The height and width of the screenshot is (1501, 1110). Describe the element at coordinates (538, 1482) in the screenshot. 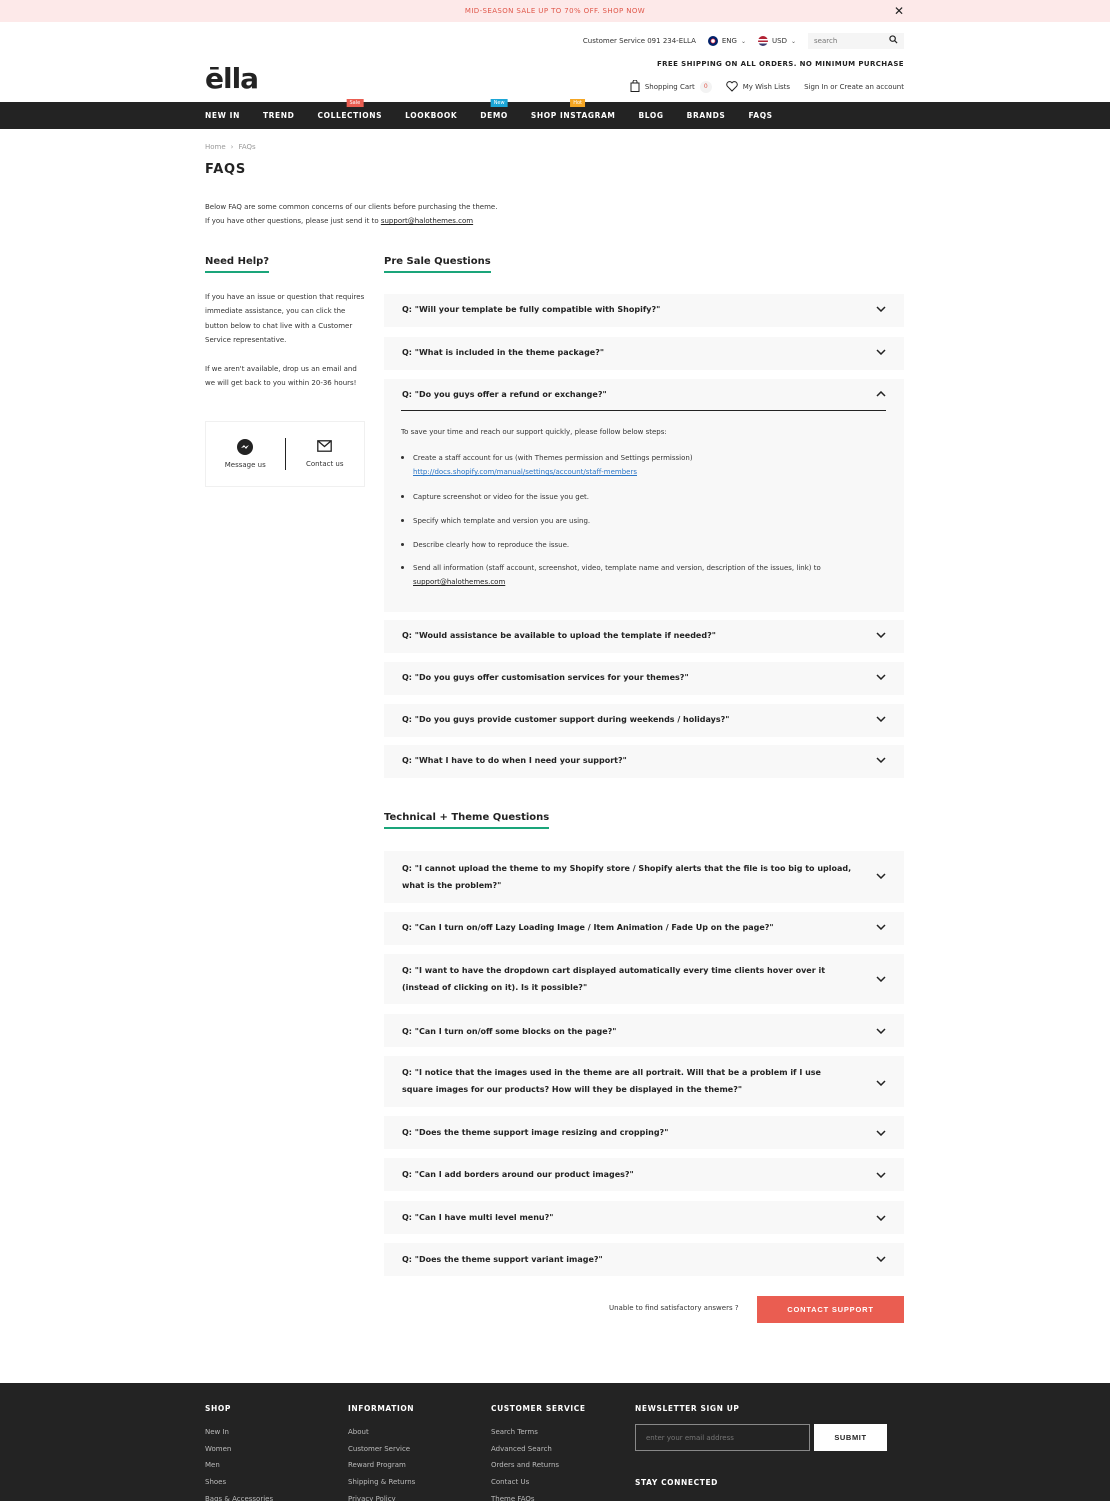

I see `footer-link: Contact Us` at that location.